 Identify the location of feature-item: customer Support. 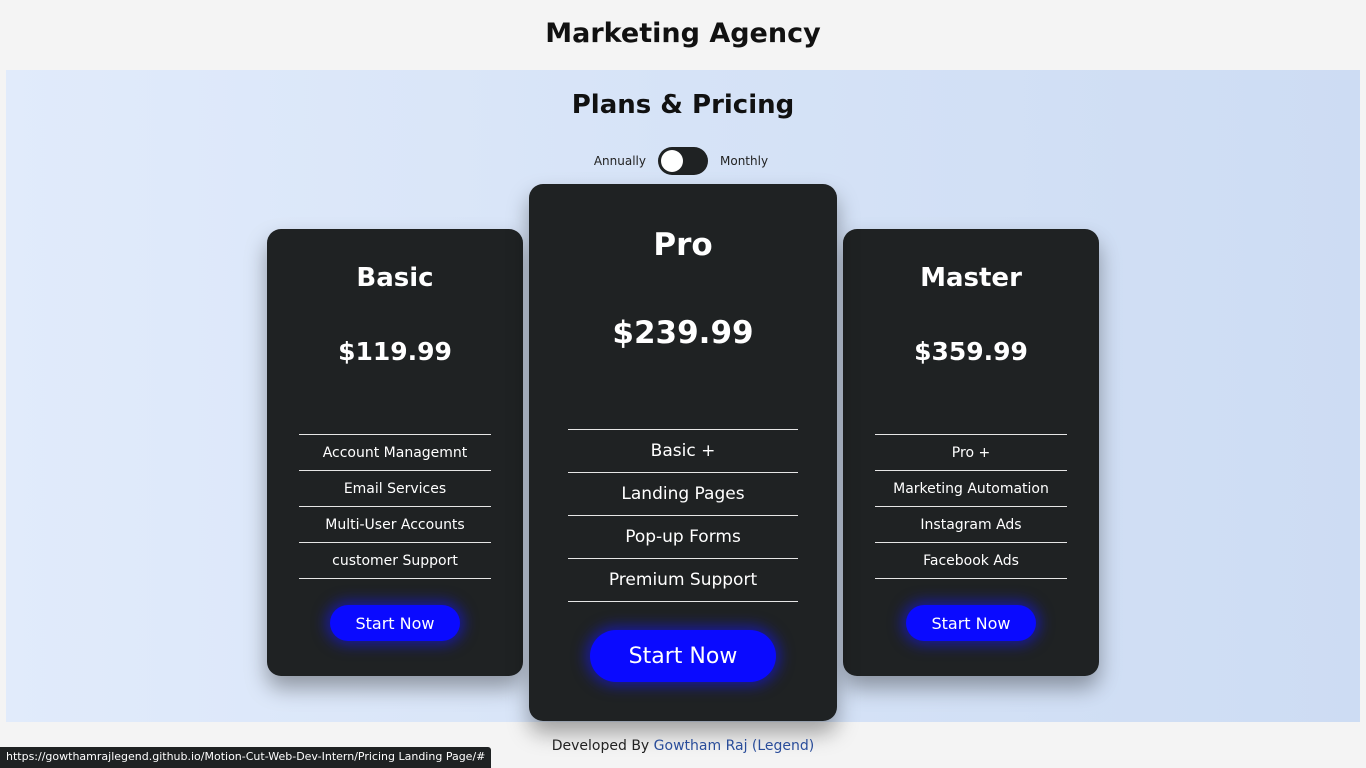
(395, 561).